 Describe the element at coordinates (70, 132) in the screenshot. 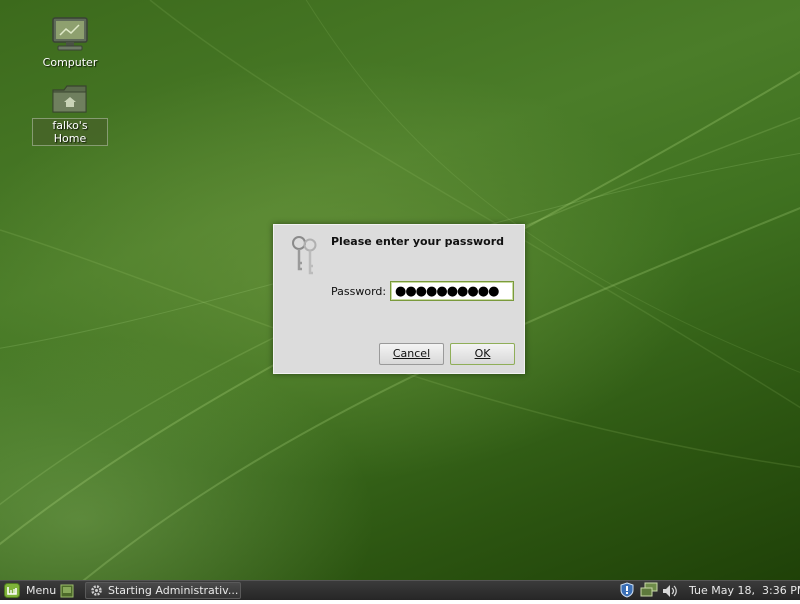

I see `desktop-icon-label: falko's Home` at that location.